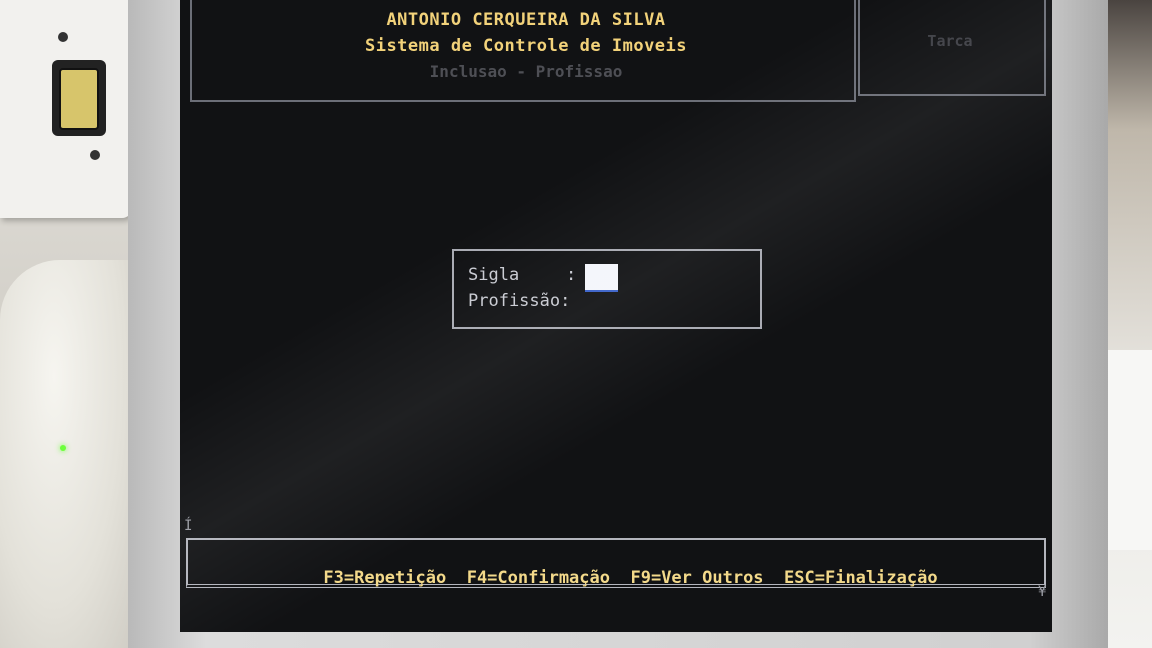 The image size is (1152, 648). I want to click on status-led-icon, so click(63, 448).